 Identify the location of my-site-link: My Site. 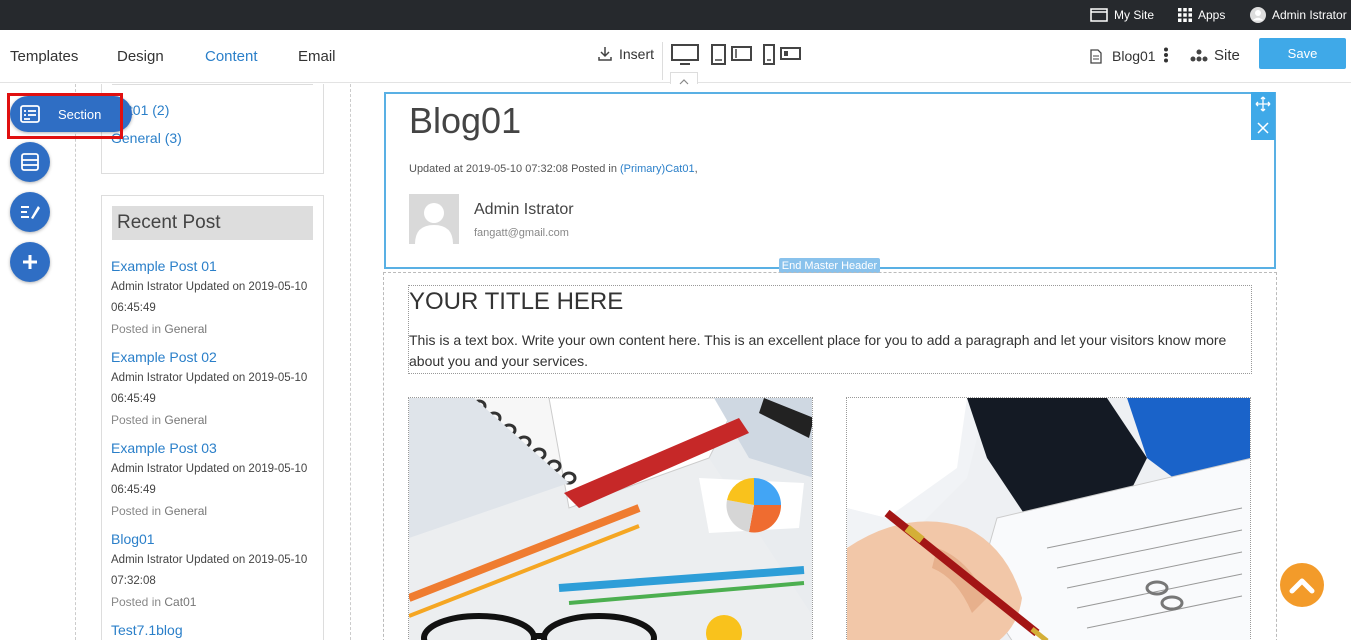
(1122, 15).